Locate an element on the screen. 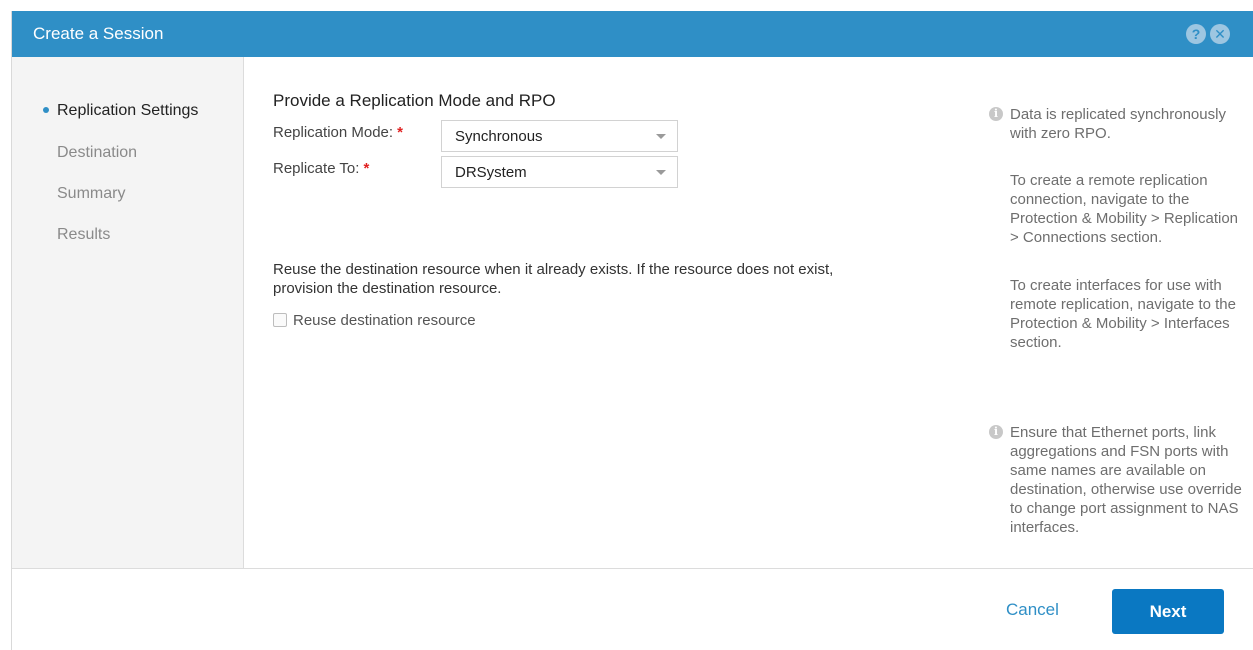 This screenshot has width=1253, height=650. reuse-destination-checkbox is located at coordinates (280, 320).